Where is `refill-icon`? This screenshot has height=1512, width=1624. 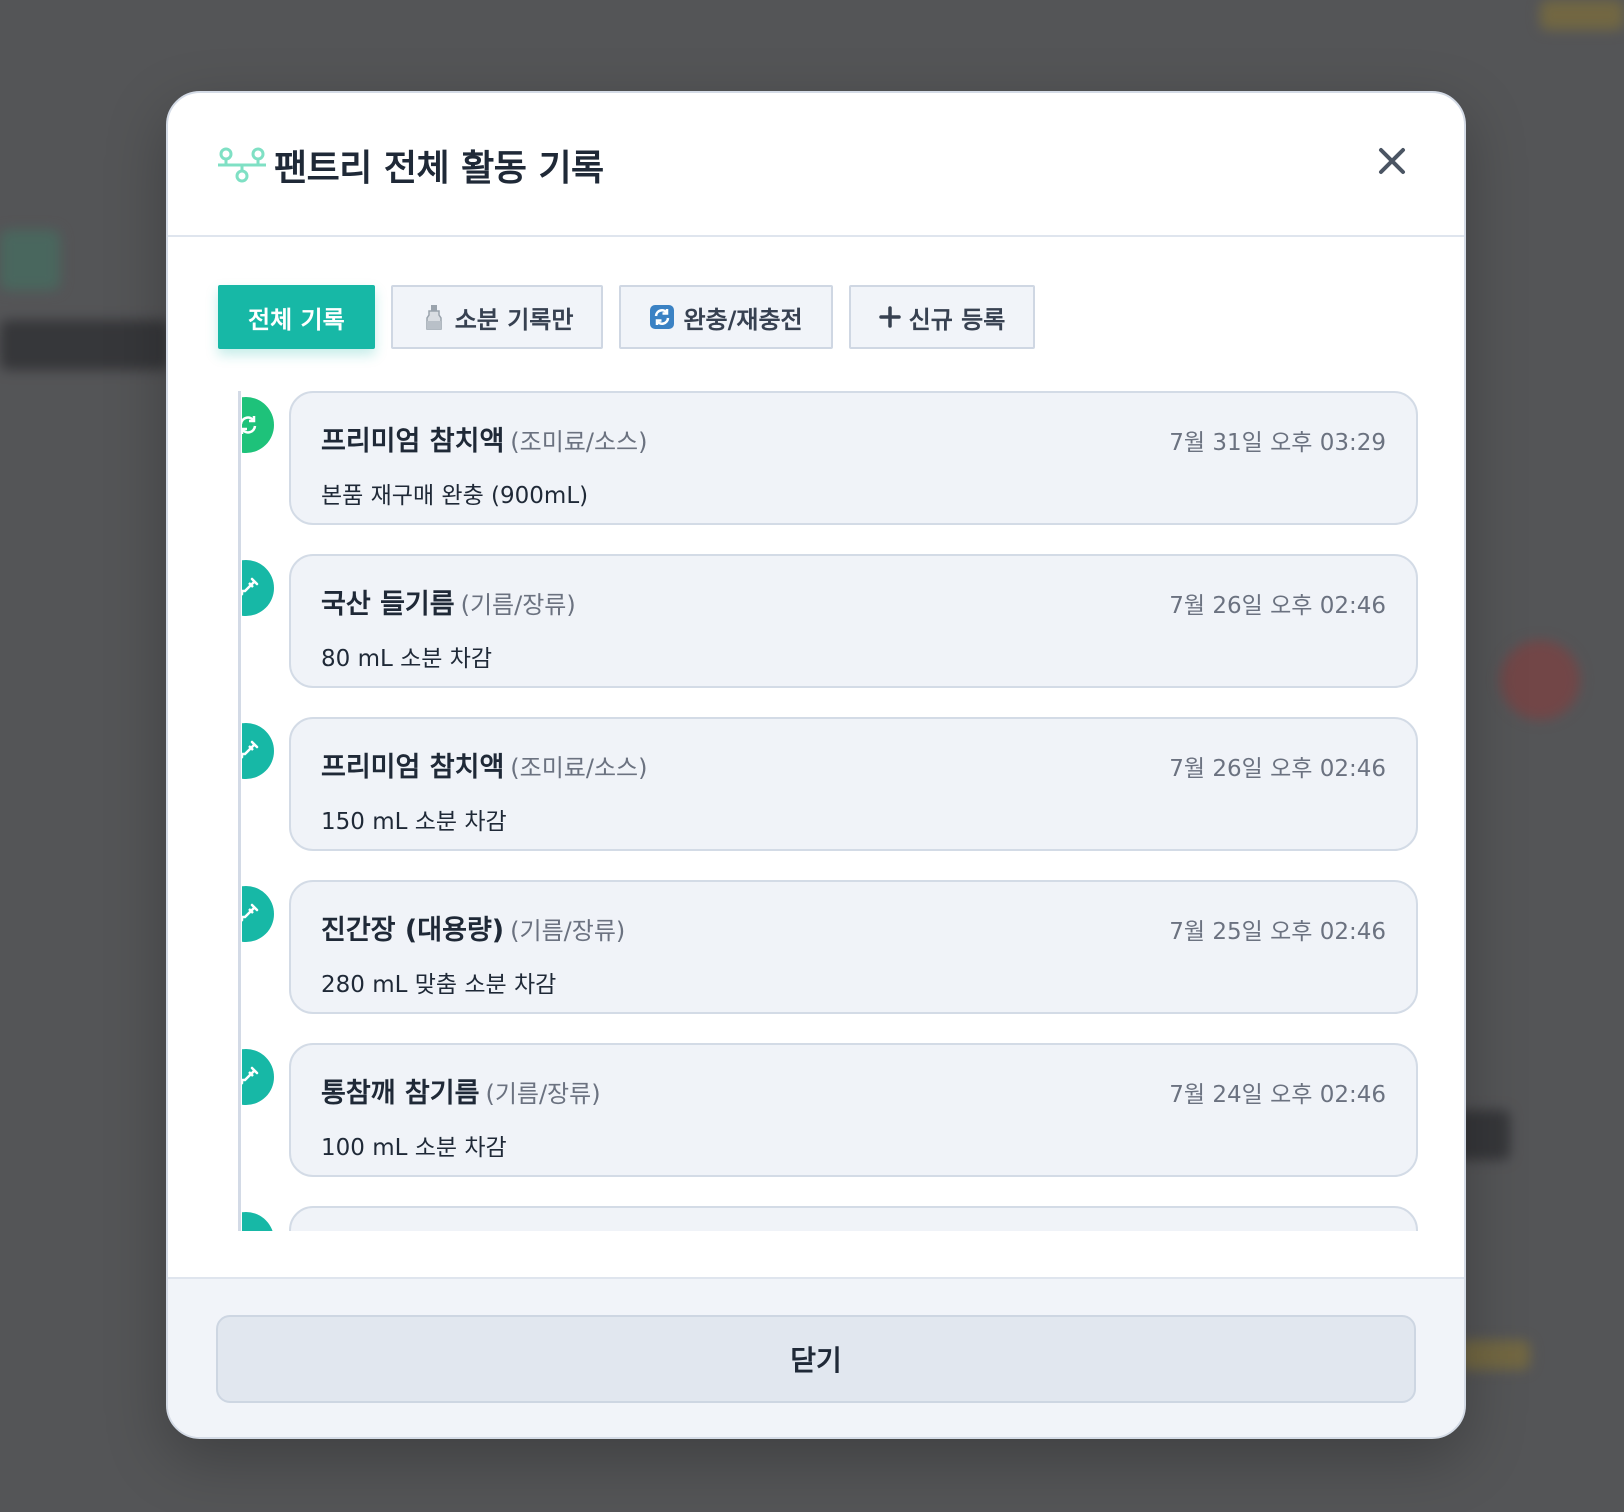 refill-icon is located at coordinates (258, 425).